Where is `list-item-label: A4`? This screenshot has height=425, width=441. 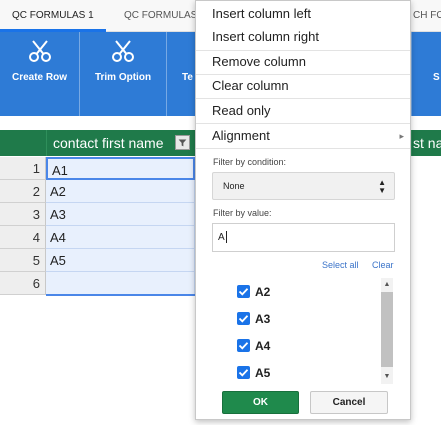
list-item-label: A4 is located at coordinates (263, 346).